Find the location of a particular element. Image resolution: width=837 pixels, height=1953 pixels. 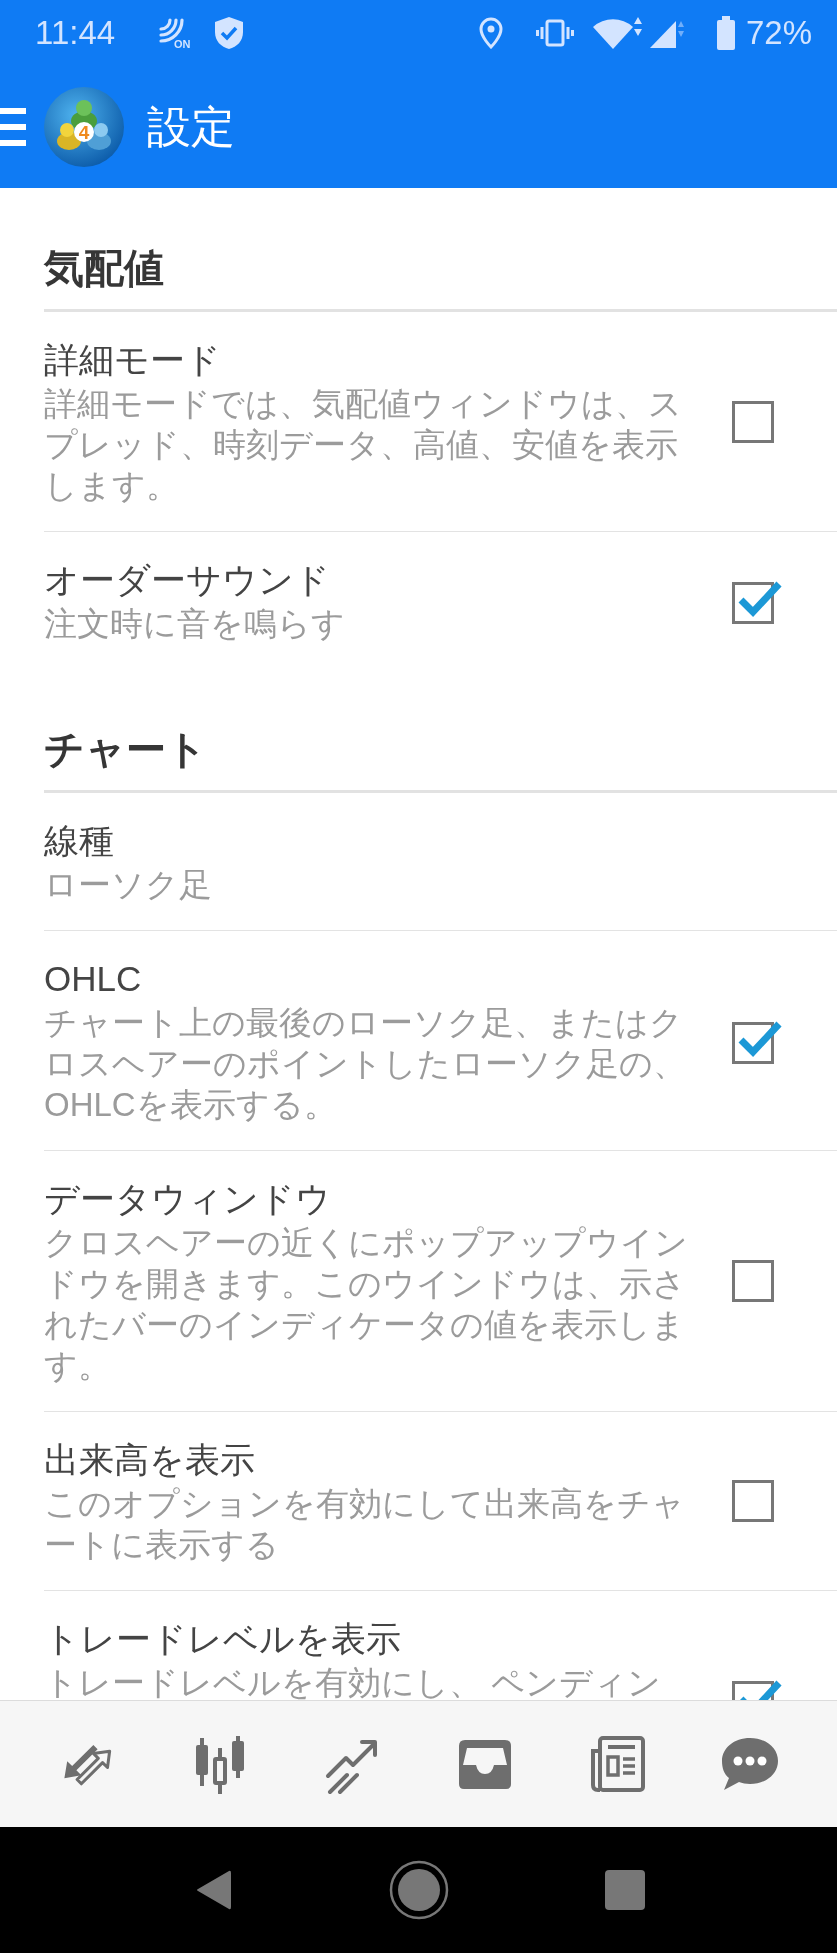

setting-description: 注文時に音を鳴らす is located at coordinates (194, 624).